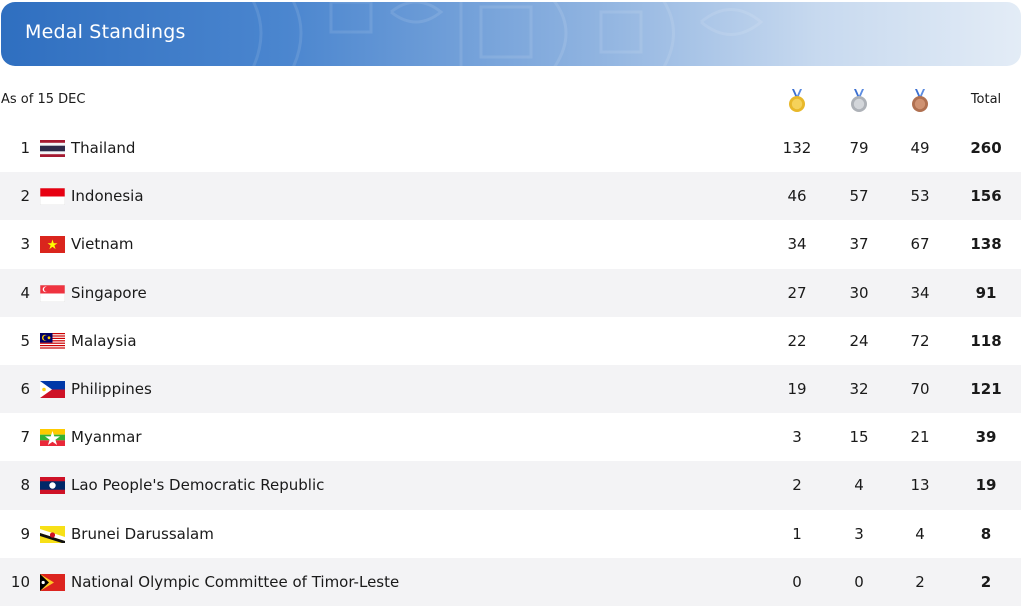 The image size is (1024, 607). Describe the element at coordinates (52, 389) in the screenshot. I see `philippines-flag-icon` at that location.